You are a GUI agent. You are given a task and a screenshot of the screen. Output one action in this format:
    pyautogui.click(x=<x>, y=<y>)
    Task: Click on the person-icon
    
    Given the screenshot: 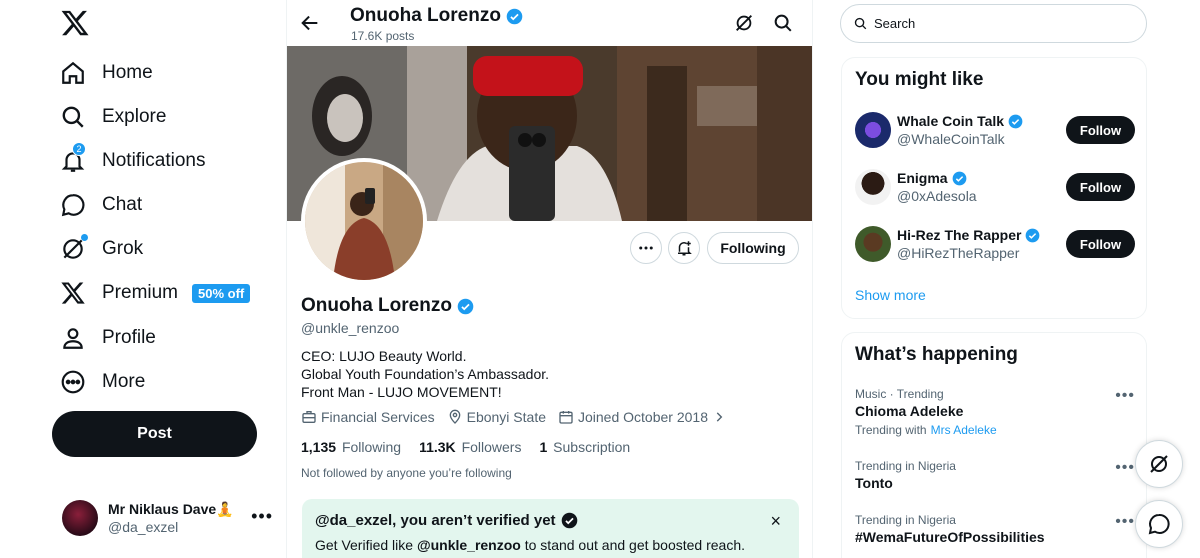 What is the action you would take?
    pyautogui.click(x=73, y=338)
    